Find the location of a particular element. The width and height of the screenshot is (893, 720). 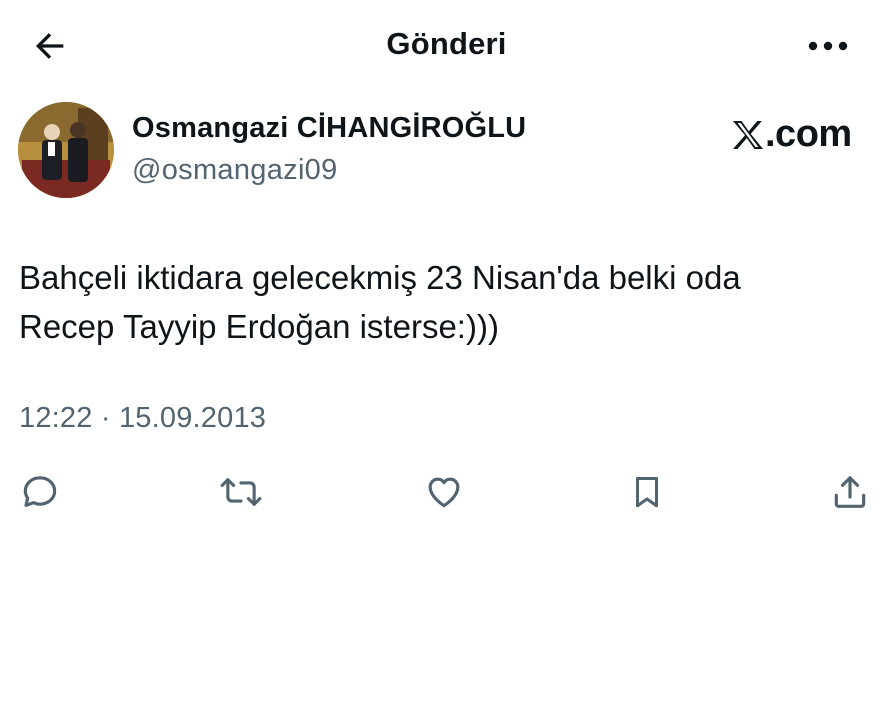

top-bar: Gönderi is located at coordinates (446, 45).